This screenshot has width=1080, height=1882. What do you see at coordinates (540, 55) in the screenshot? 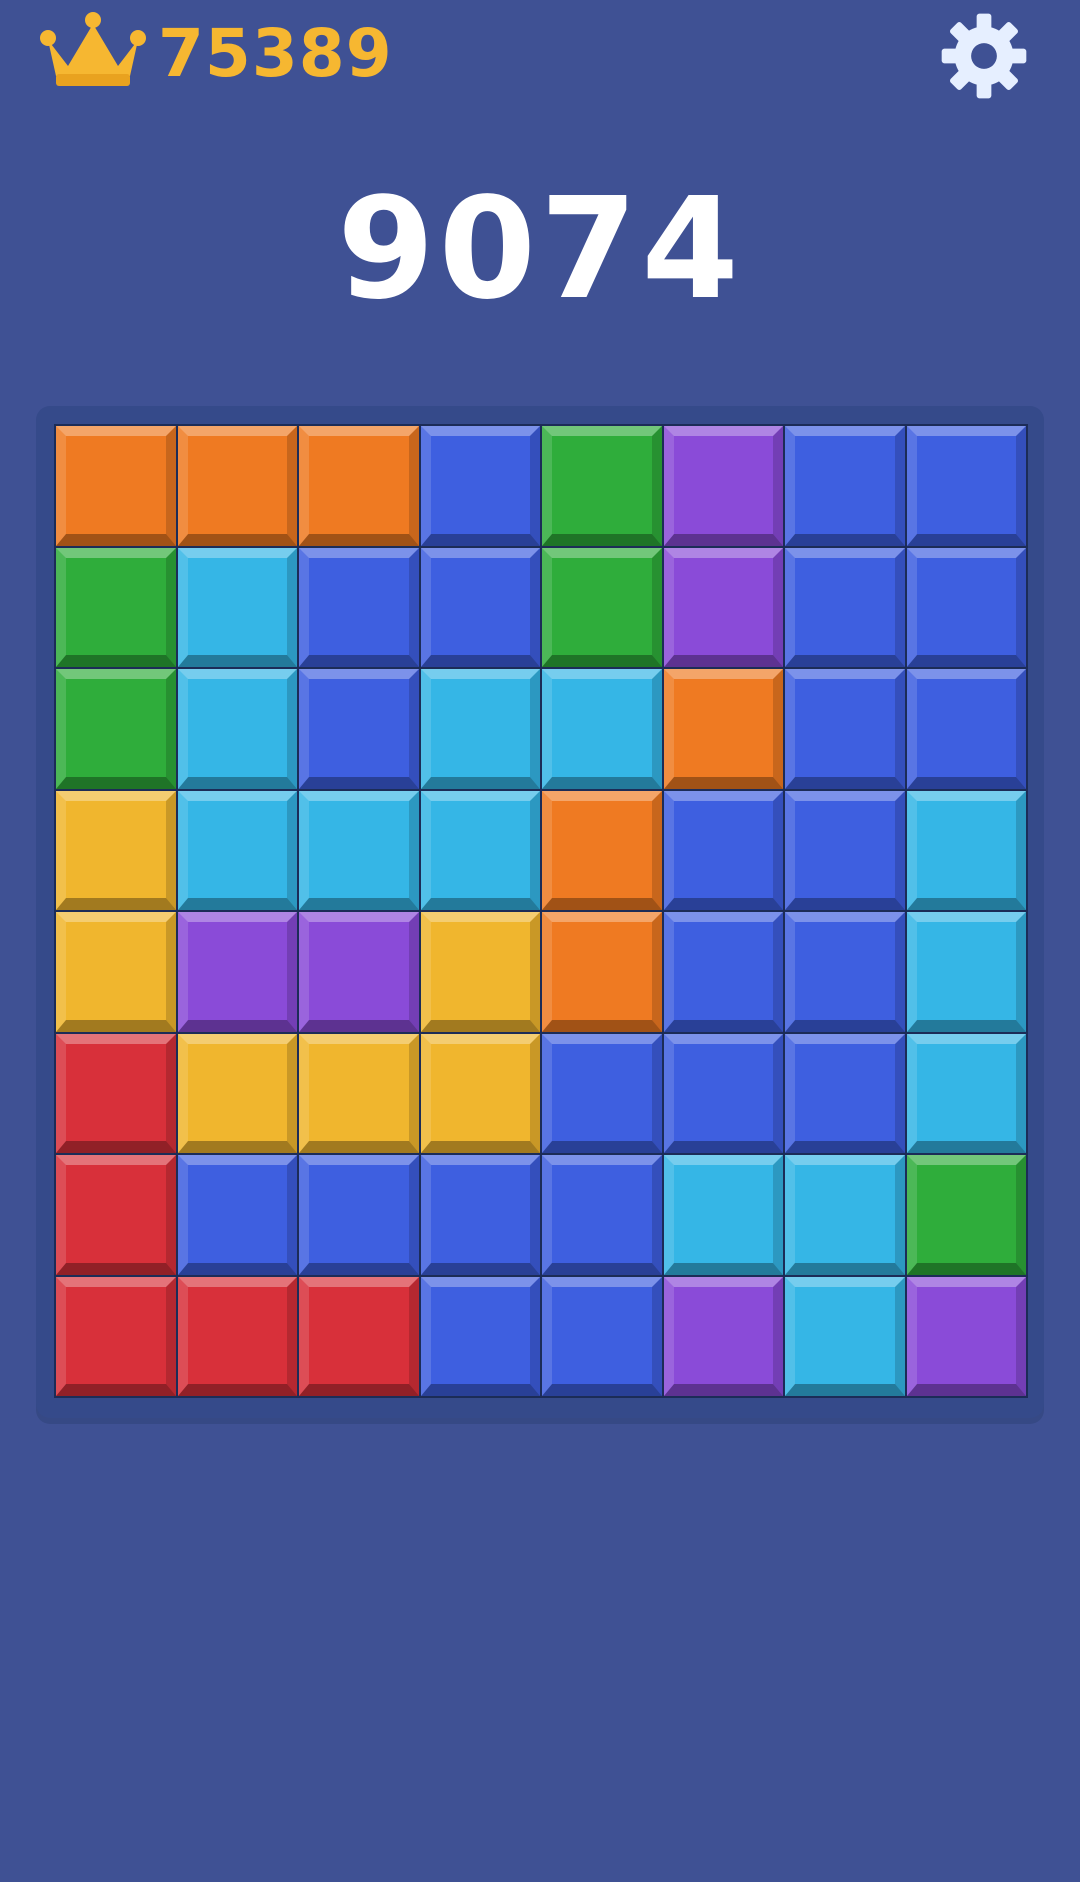
I see `top-bar: 75389` at bounding box center [540, 55].